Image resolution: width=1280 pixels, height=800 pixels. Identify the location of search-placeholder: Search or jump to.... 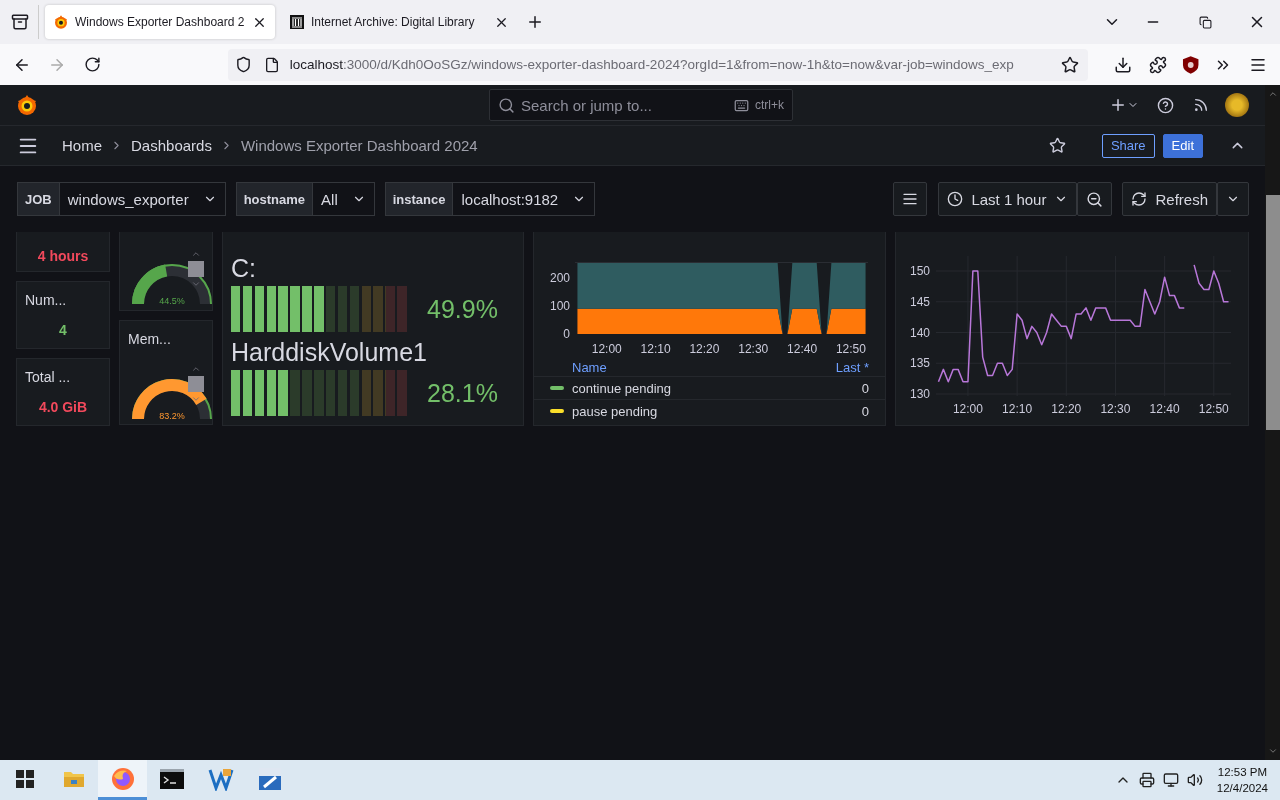
(587, 105).